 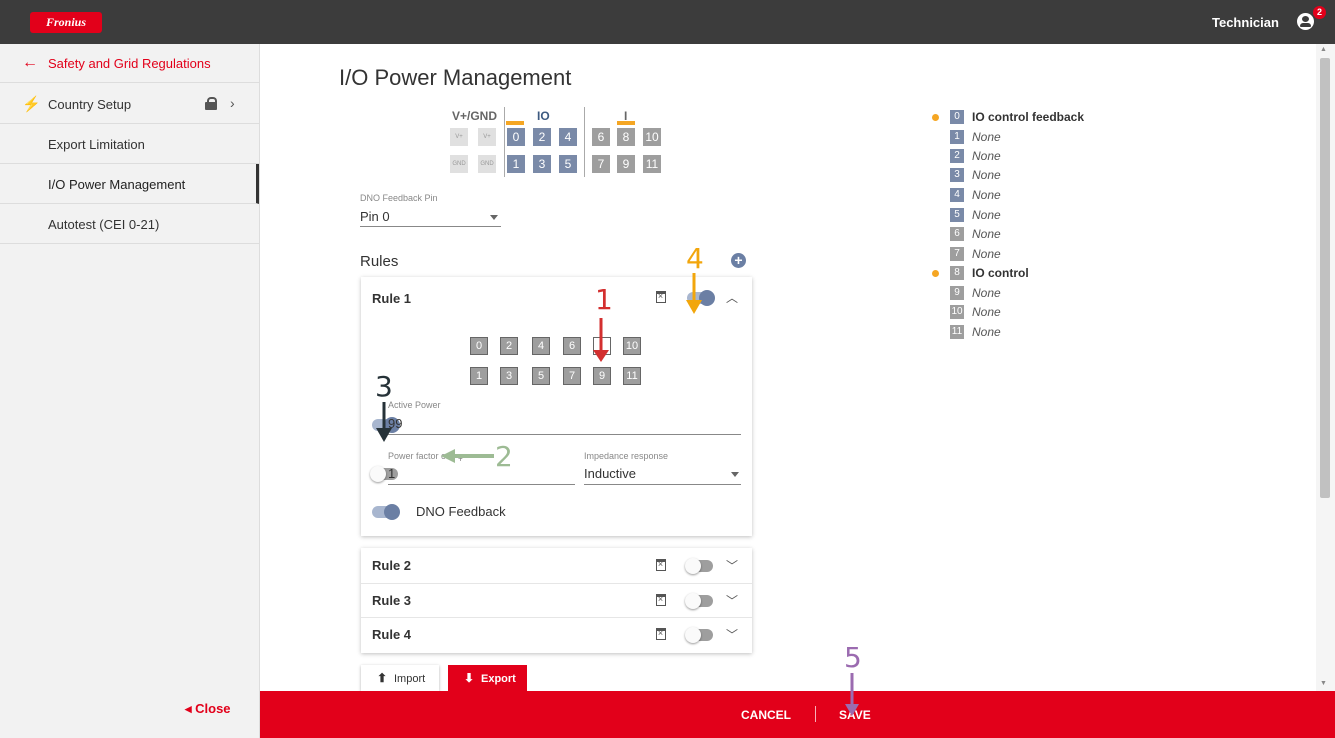 I want to click on sidebar-item-label: Autotest (CEI 0-21), so click(x=104, y=224).